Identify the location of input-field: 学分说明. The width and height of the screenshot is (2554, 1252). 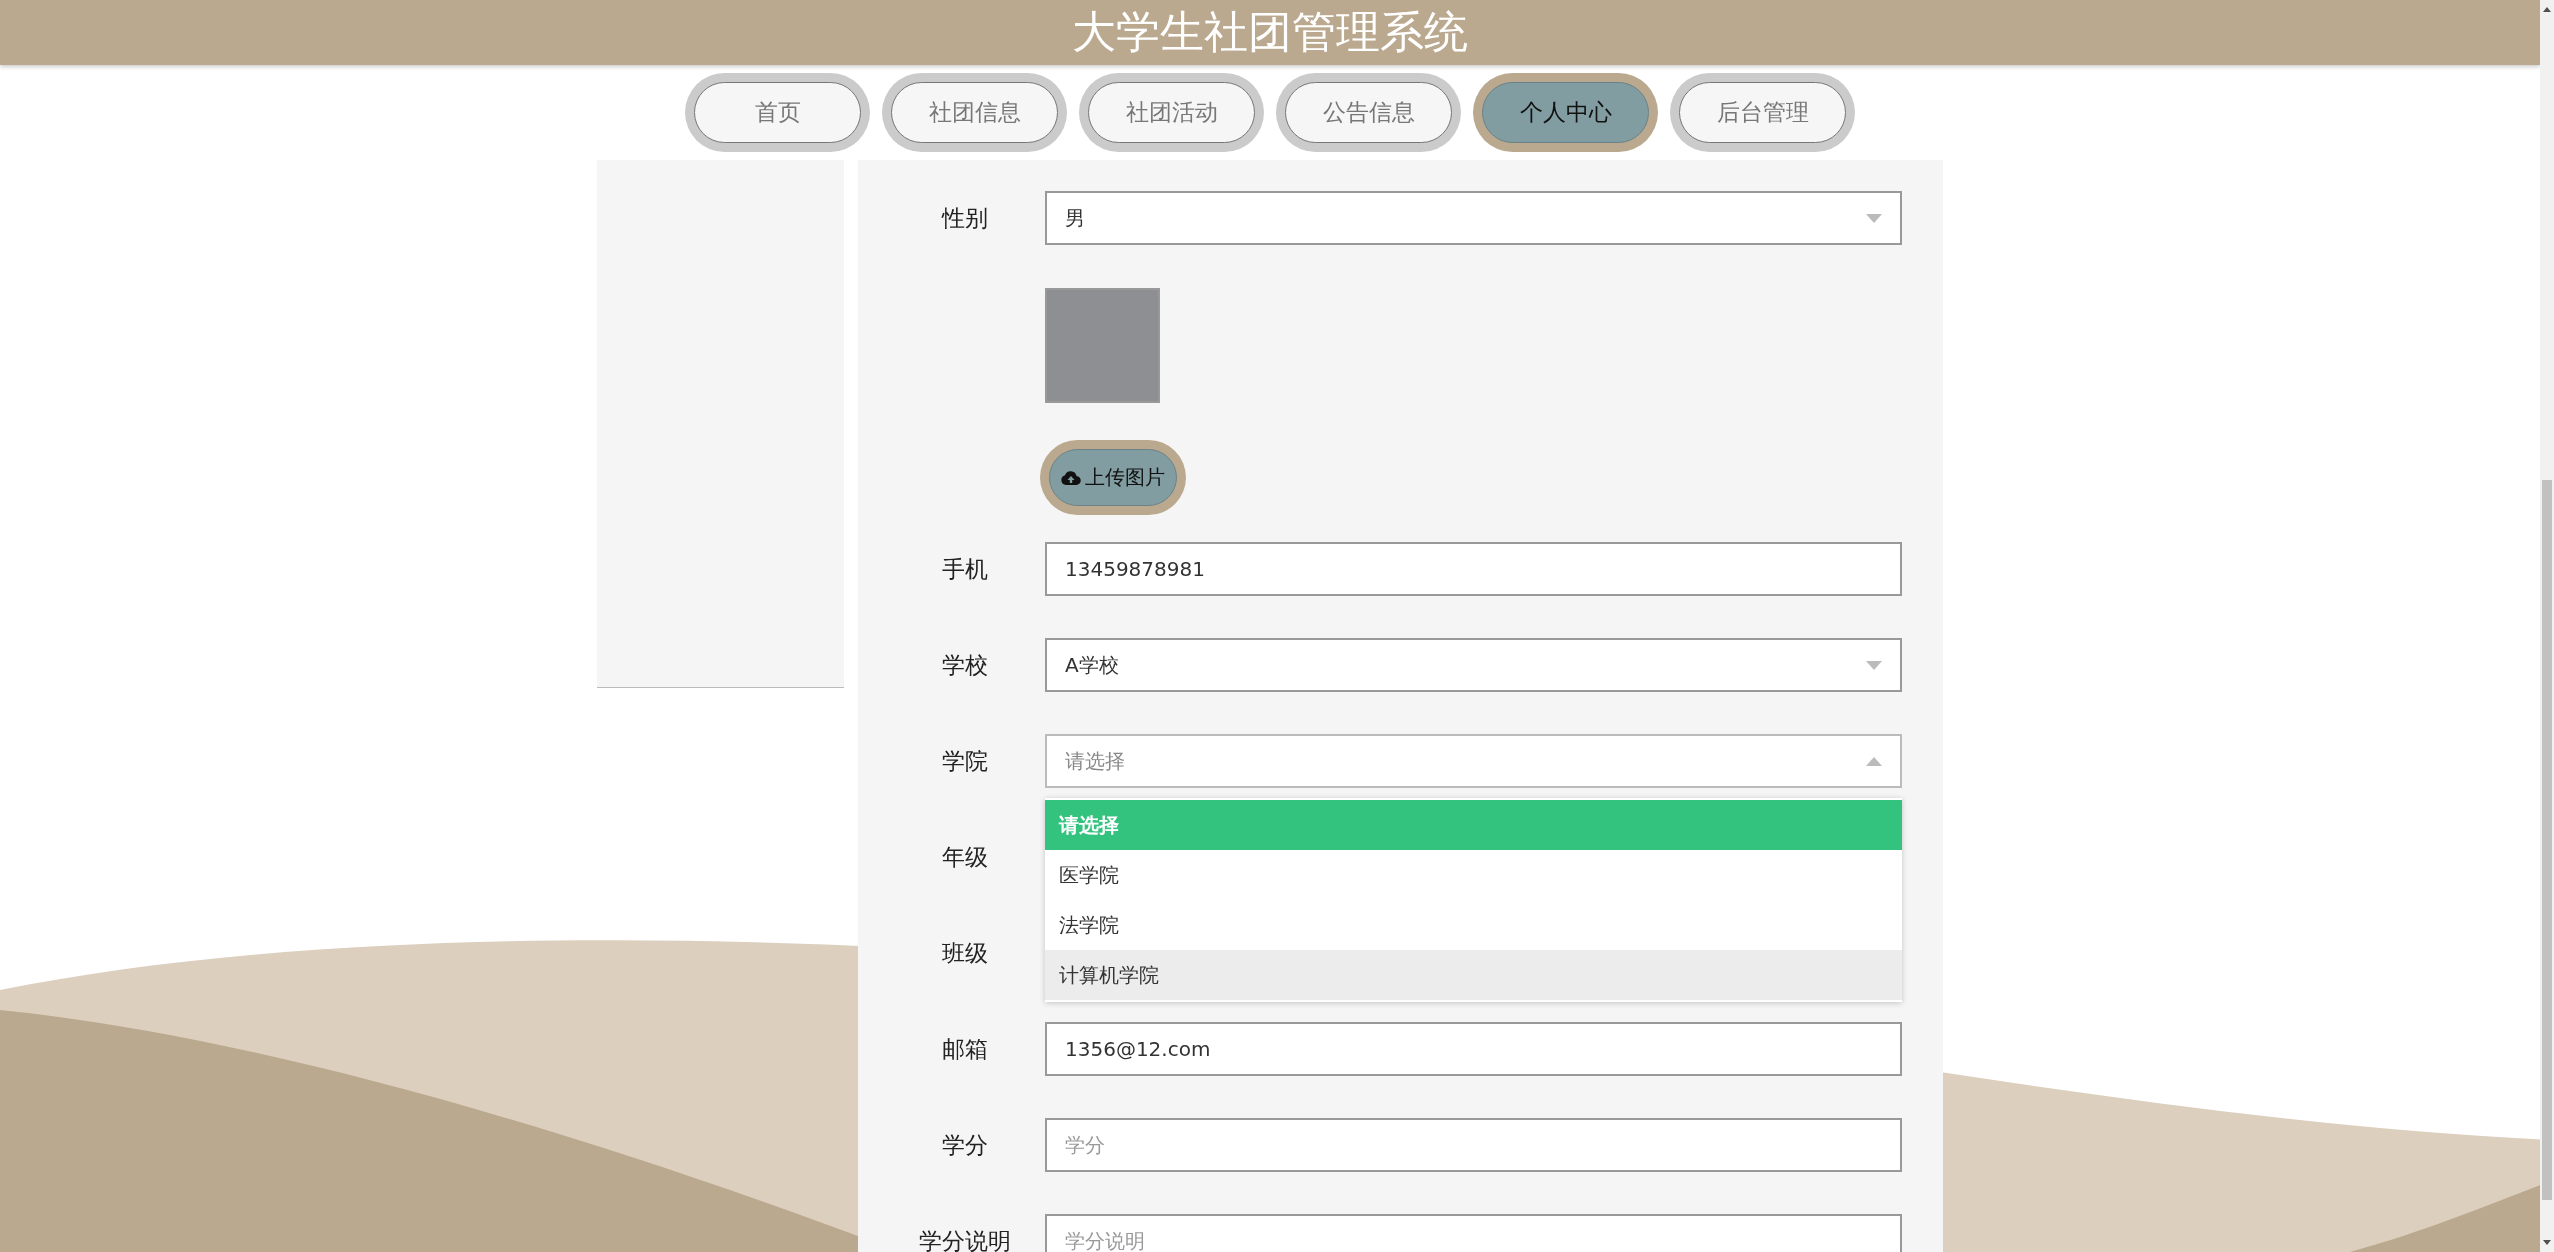
(1473, 1233).